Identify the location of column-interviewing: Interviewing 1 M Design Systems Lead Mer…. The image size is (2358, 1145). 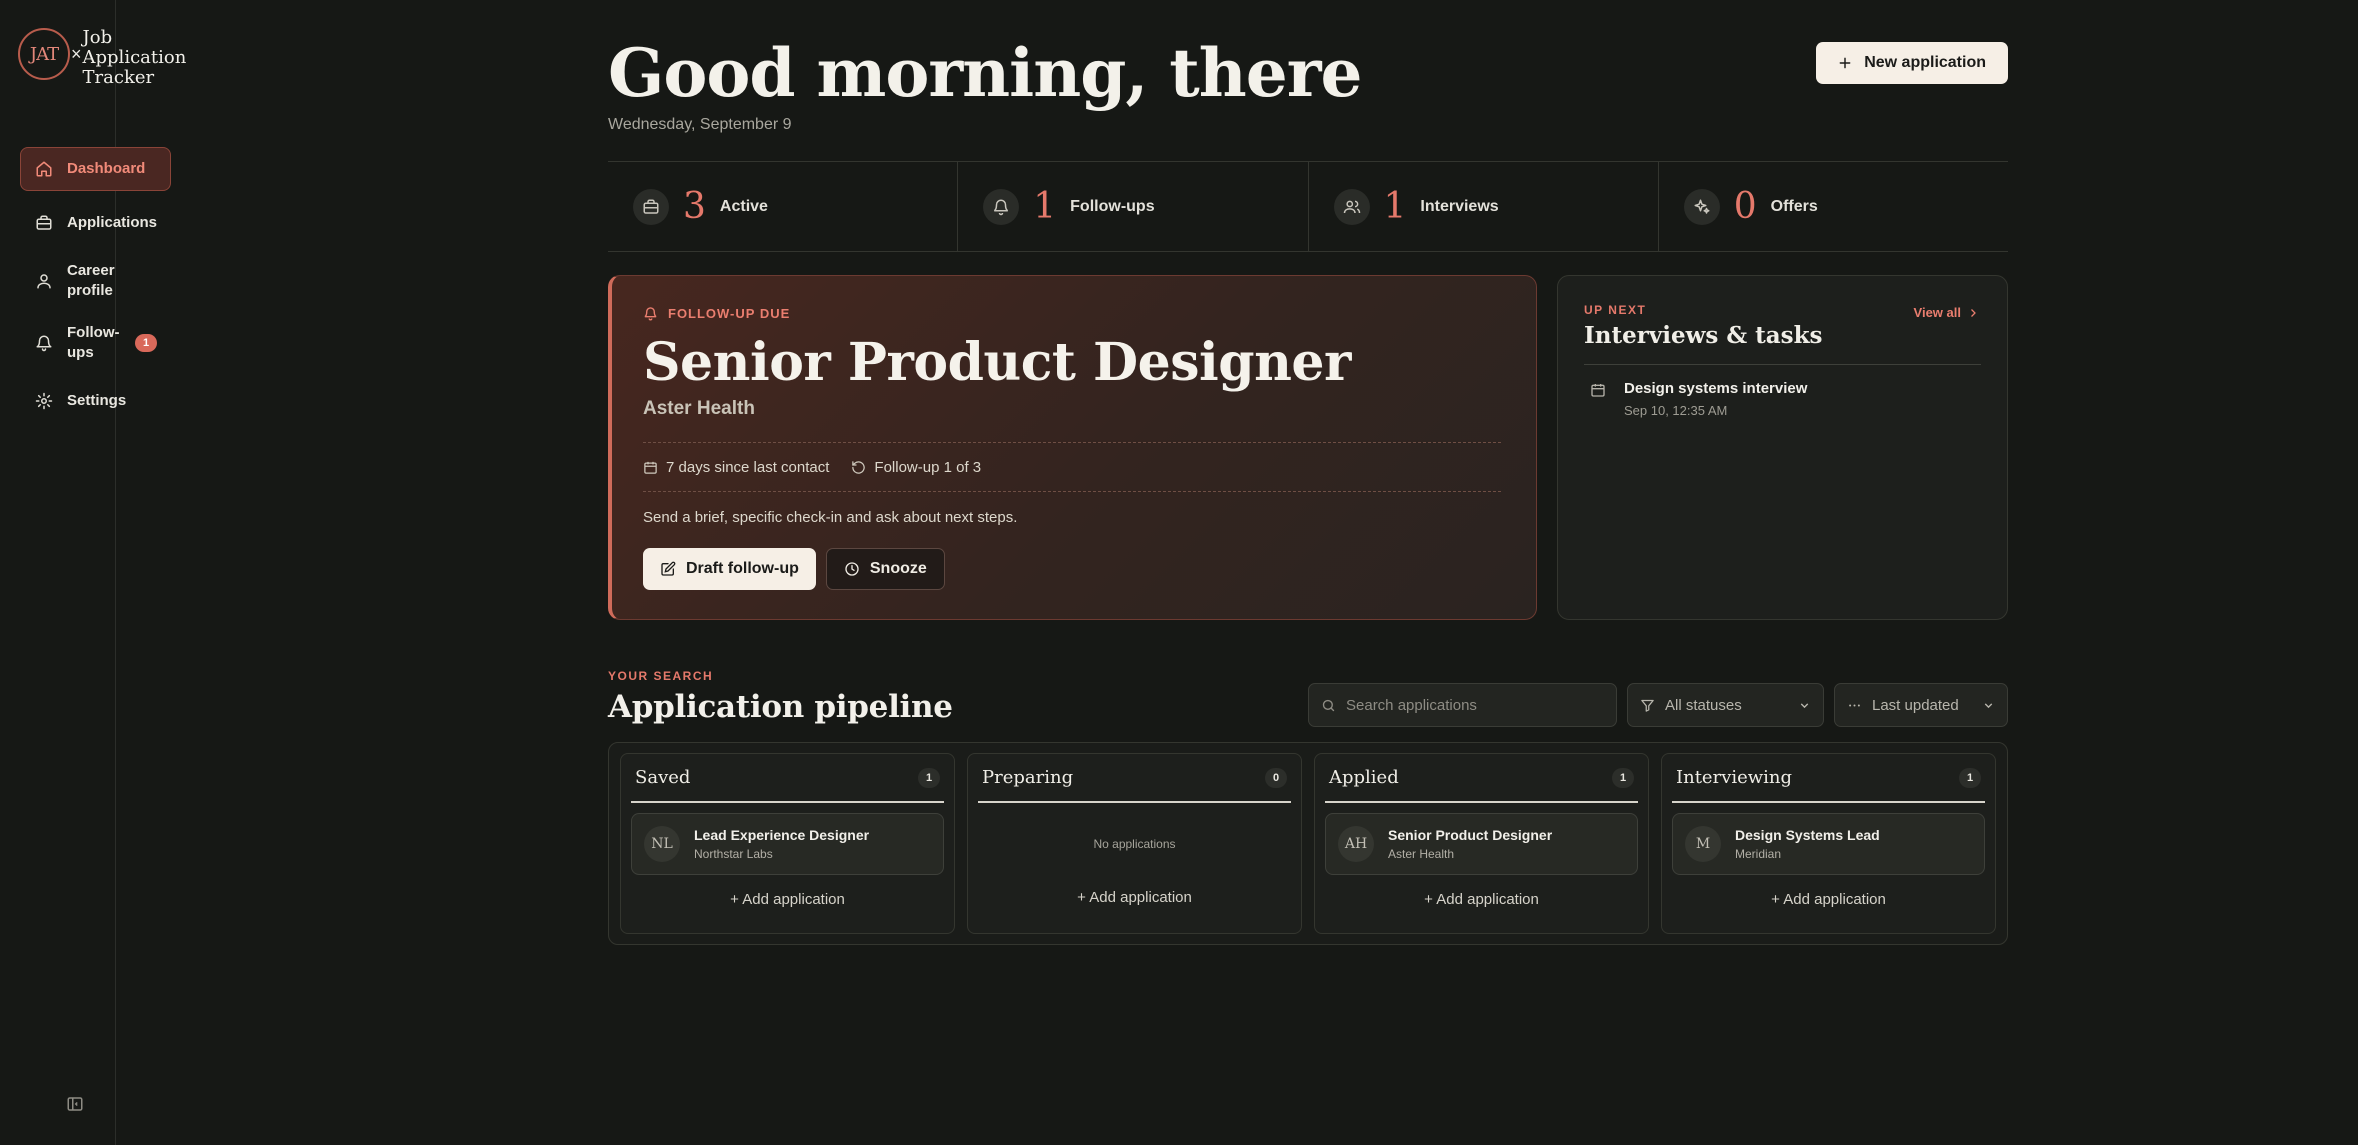
(1828, 843).